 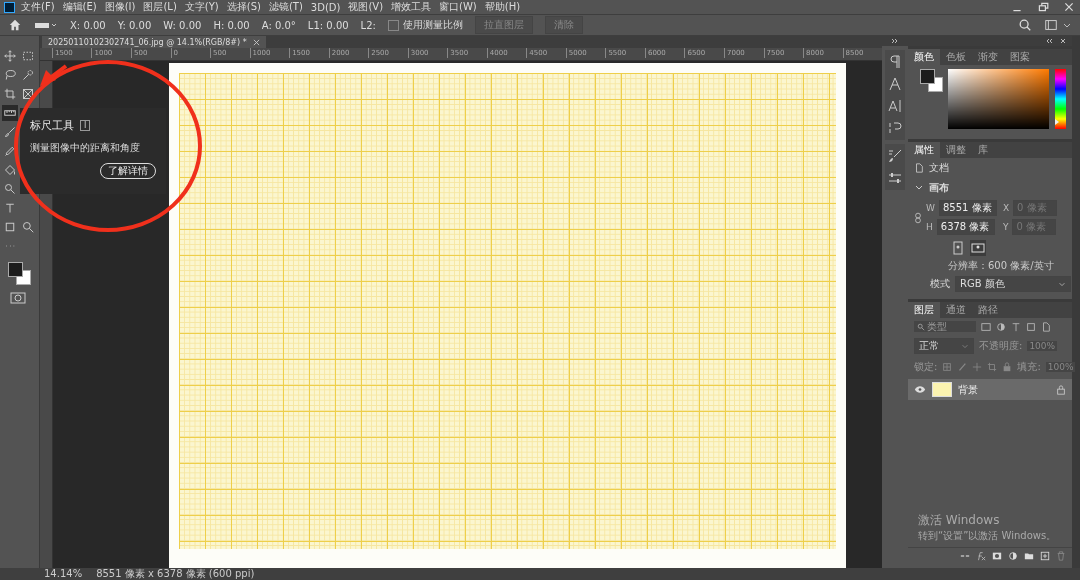 What do you see at coordinates (944, 346) in the screenshot?
I see `blend-mode-dropdown: 正常` at bounding box center [944, 346].